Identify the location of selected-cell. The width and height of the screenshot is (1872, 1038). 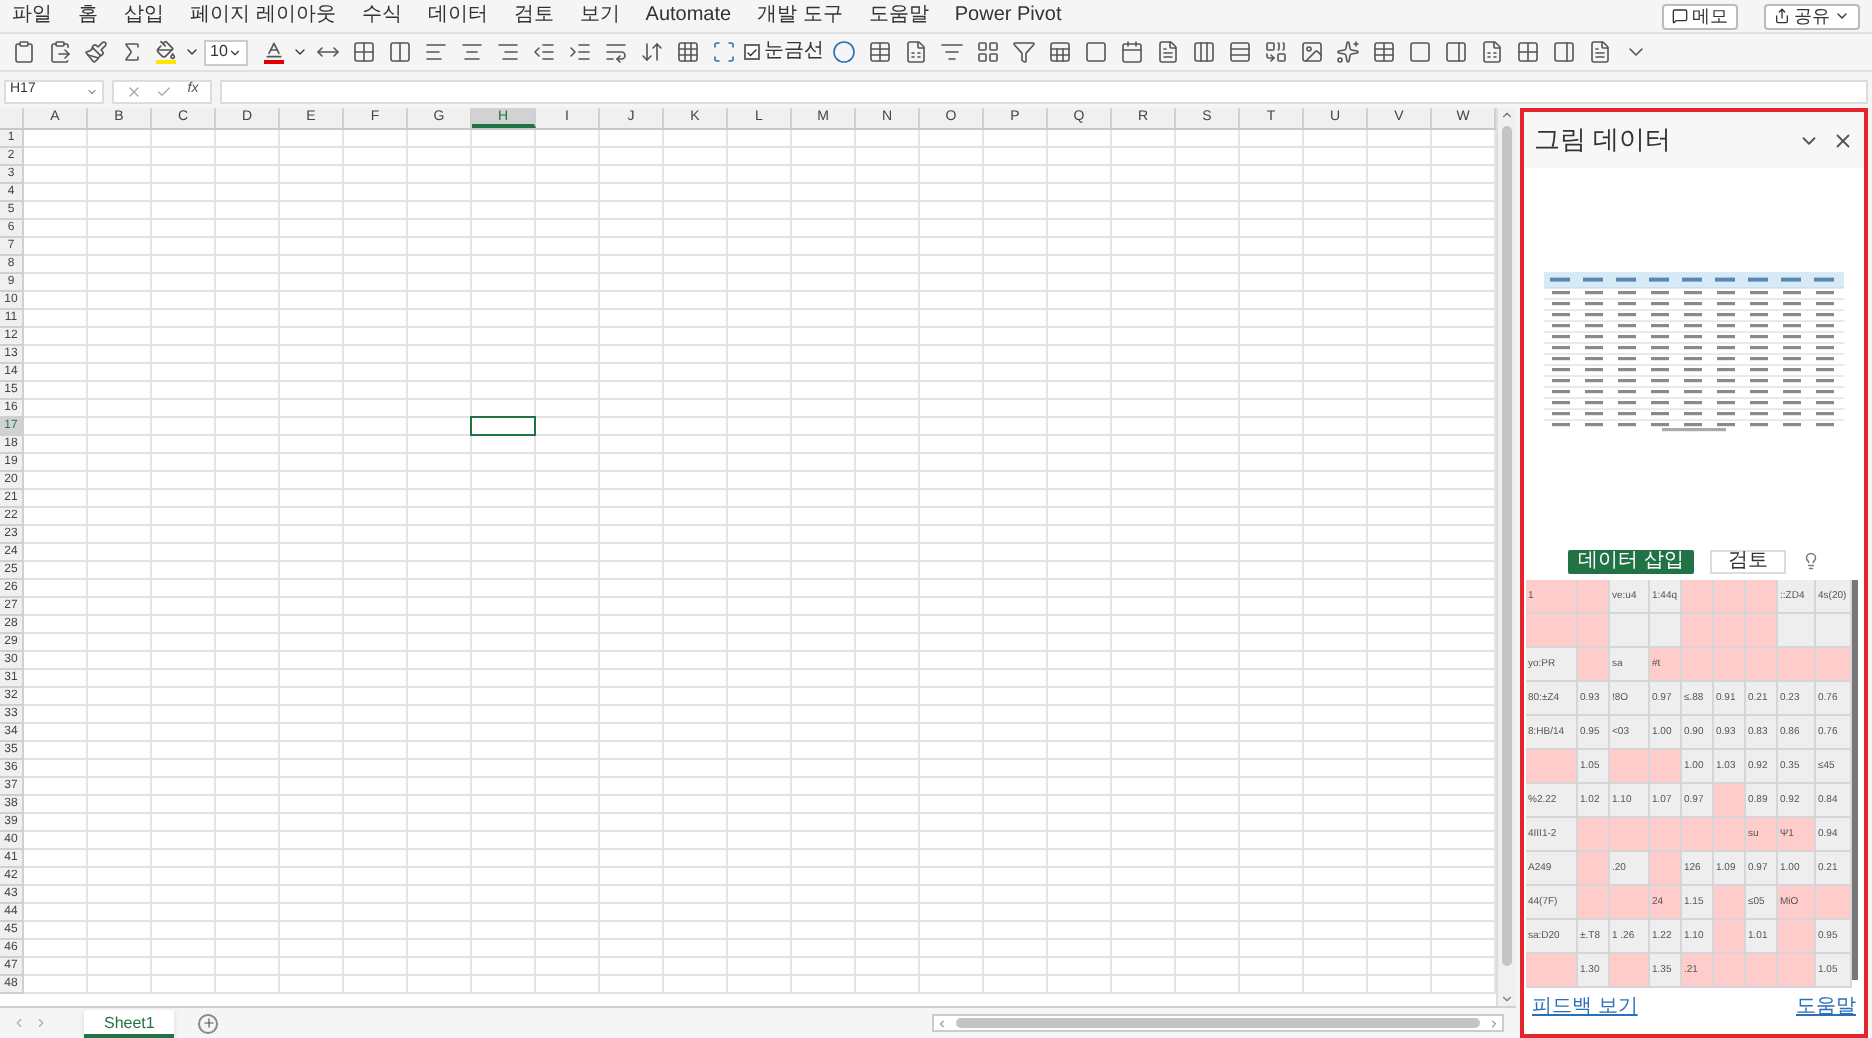
(503, 426).